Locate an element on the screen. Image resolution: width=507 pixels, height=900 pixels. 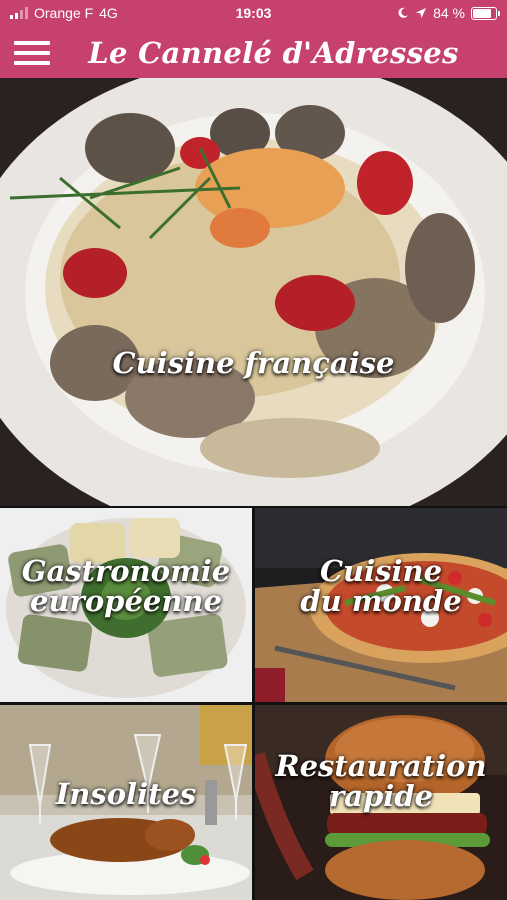
category-label: Gastronomie européenne is located at coordinates (126, 586).